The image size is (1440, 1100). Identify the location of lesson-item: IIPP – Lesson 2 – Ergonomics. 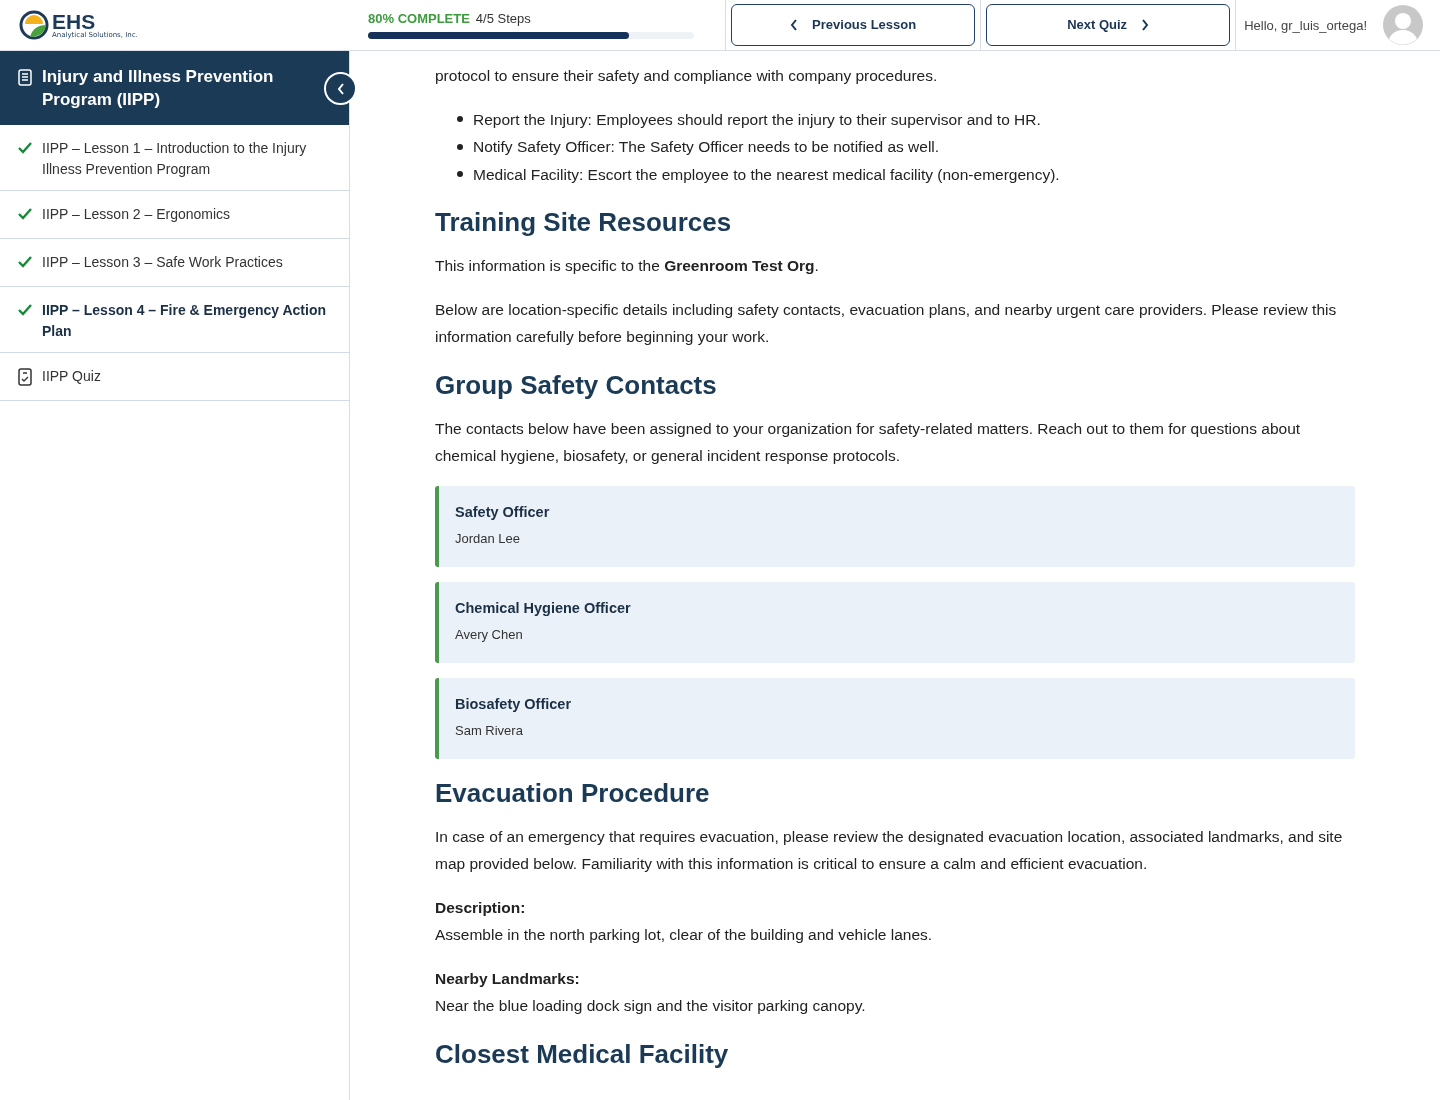
(174, 215).